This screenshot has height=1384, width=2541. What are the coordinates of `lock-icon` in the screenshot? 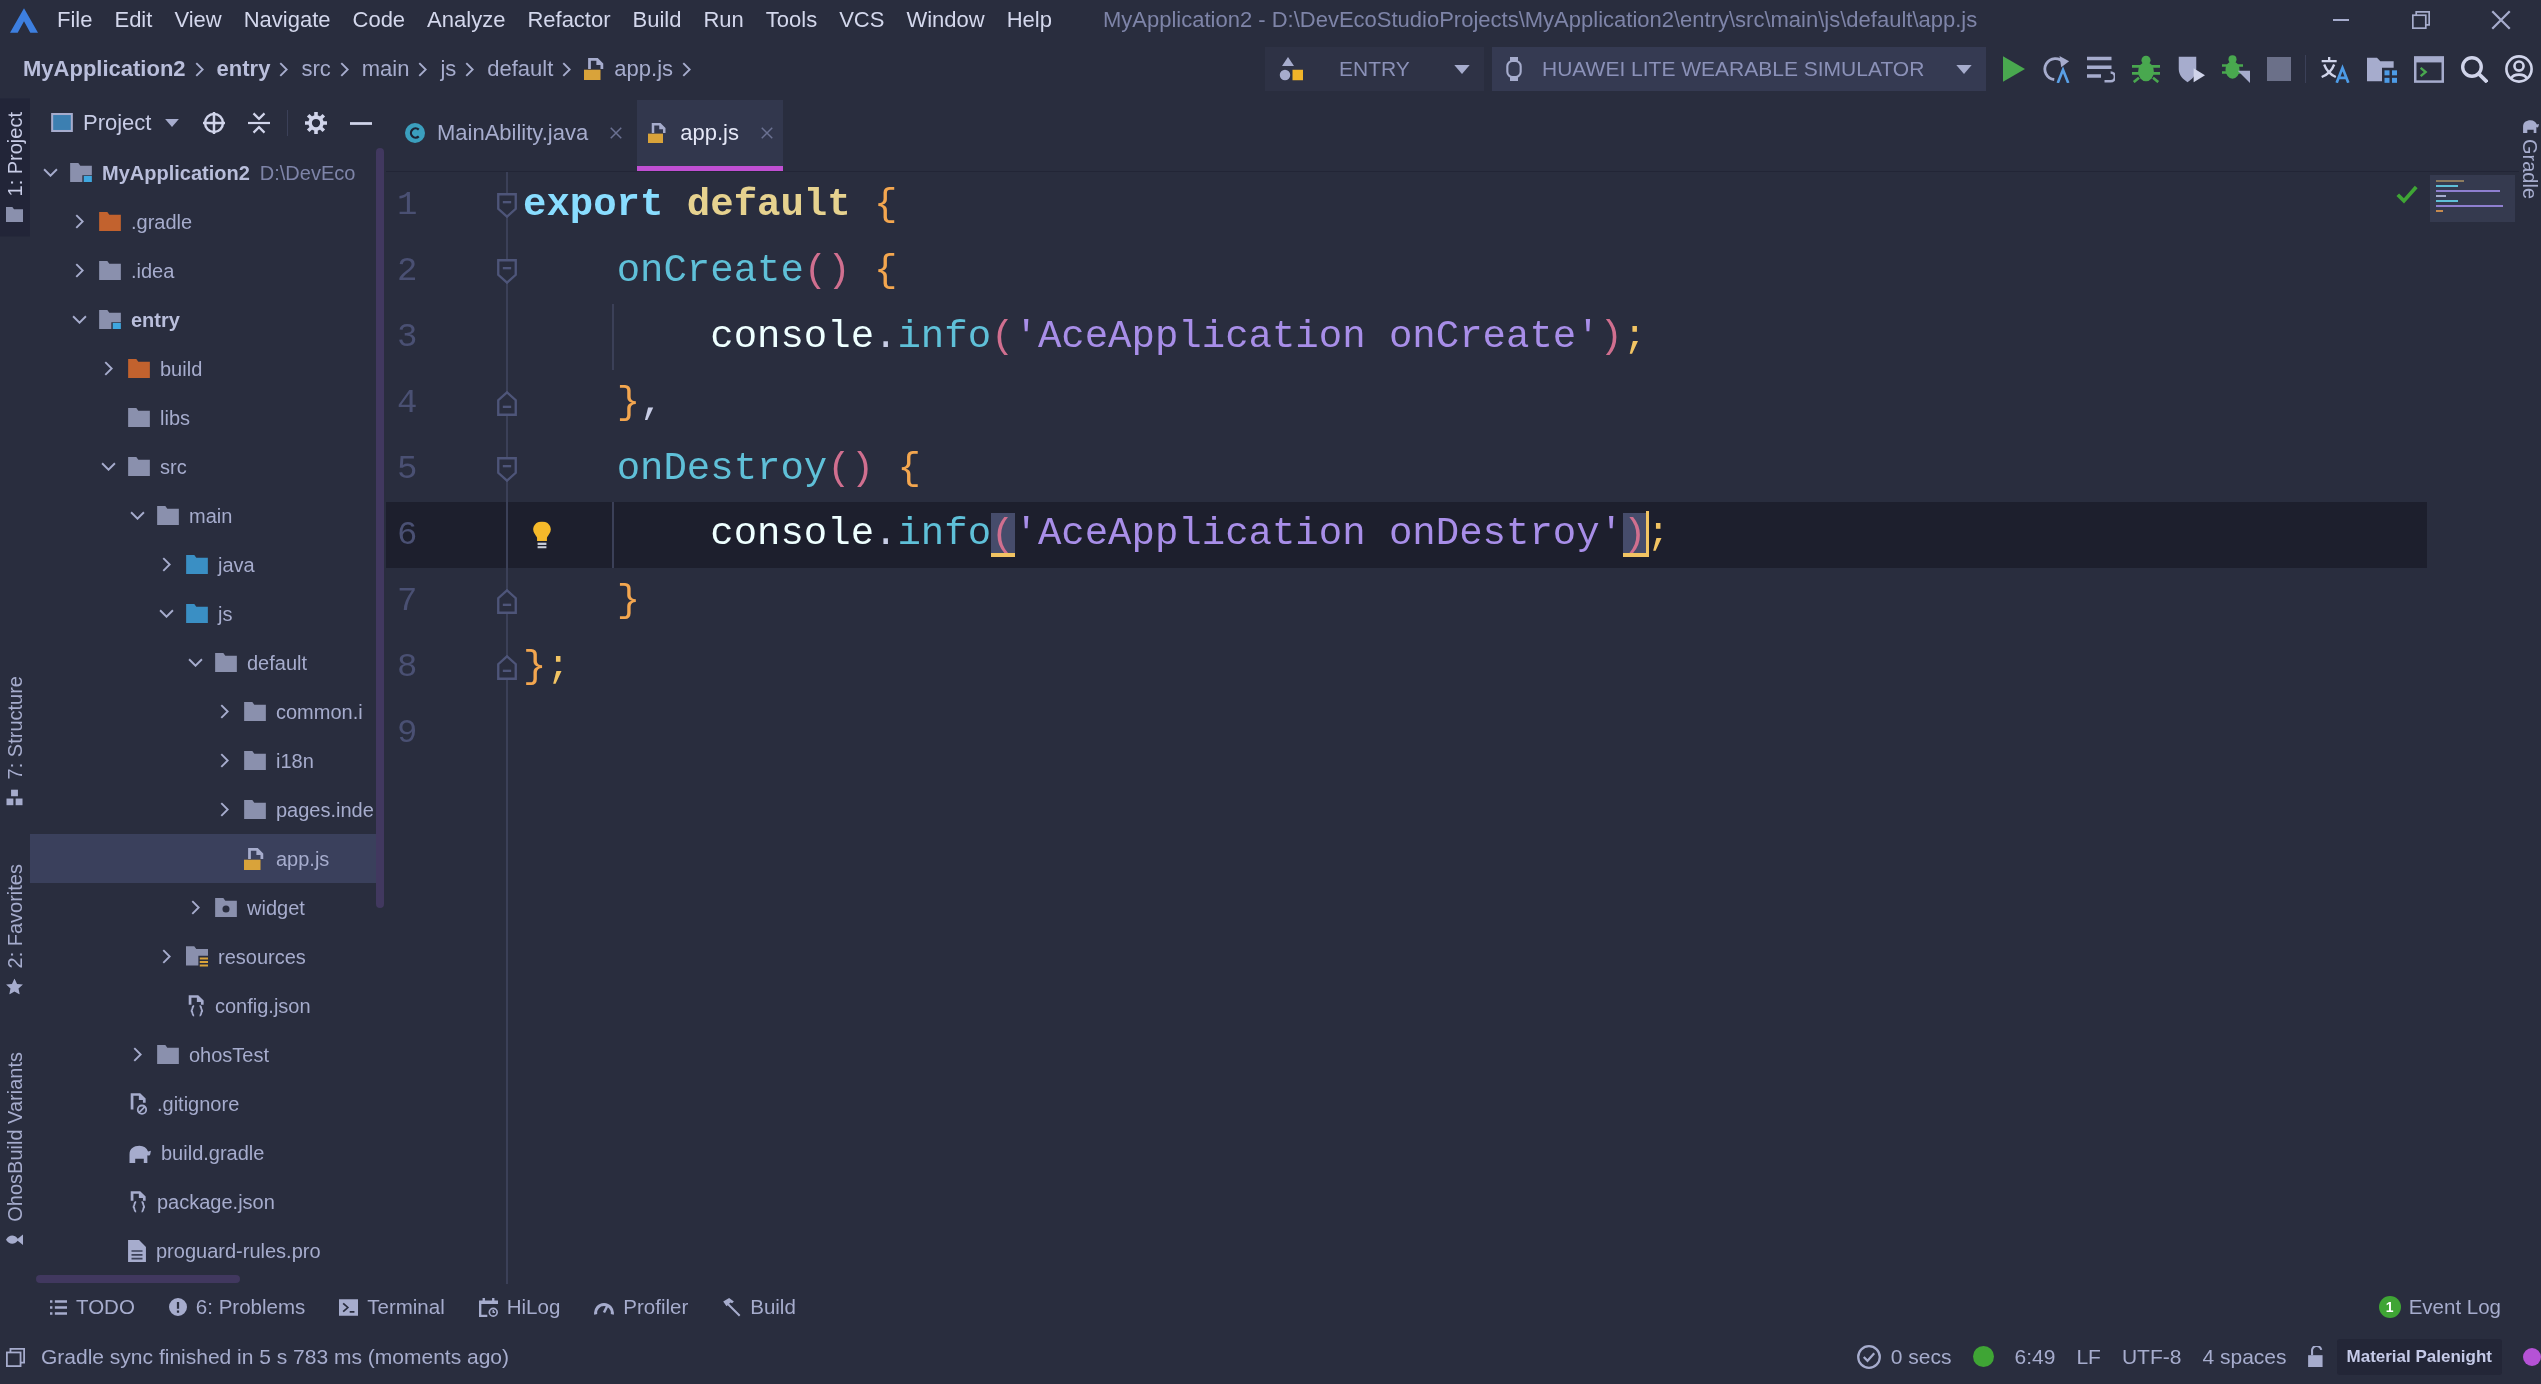 It's located at (2315, 1357).